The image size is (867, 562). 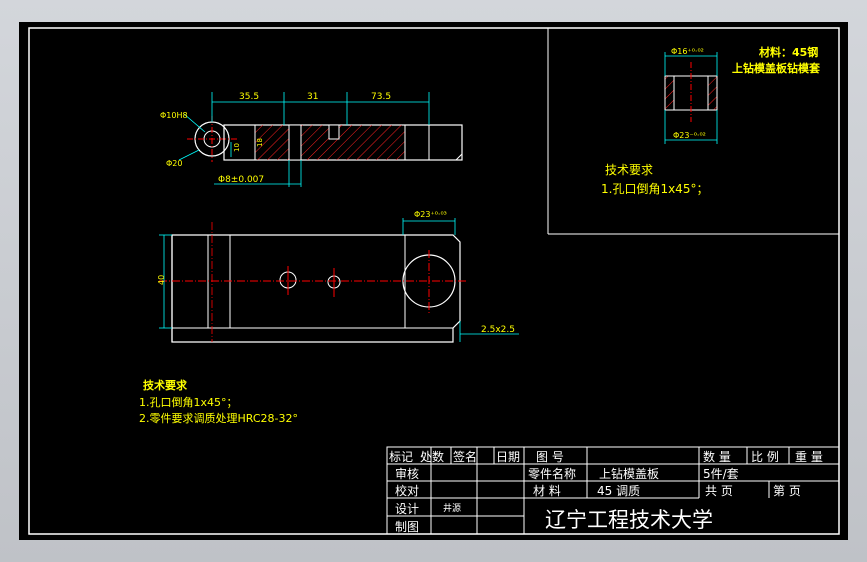 I want to click on tb-material-value: 45 调质, so click(x=618, y=491).